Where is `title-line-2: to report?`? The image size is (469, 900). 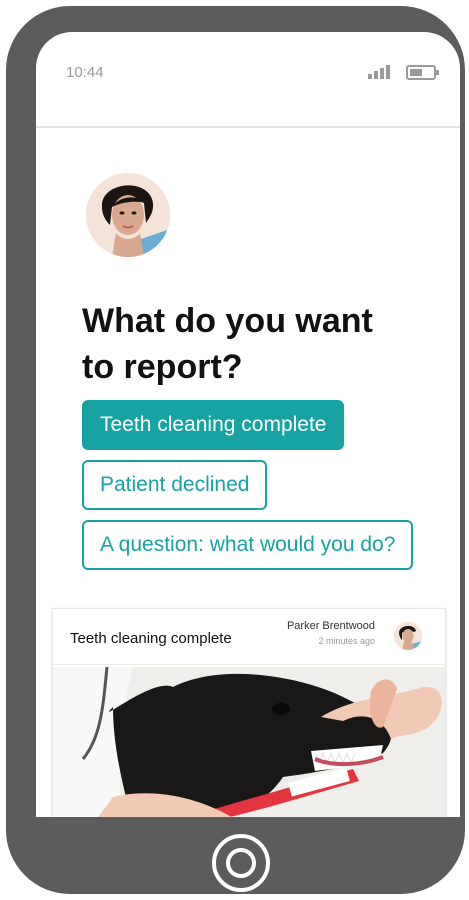 title-line-2: to report? is located at coordinates (162, 367).